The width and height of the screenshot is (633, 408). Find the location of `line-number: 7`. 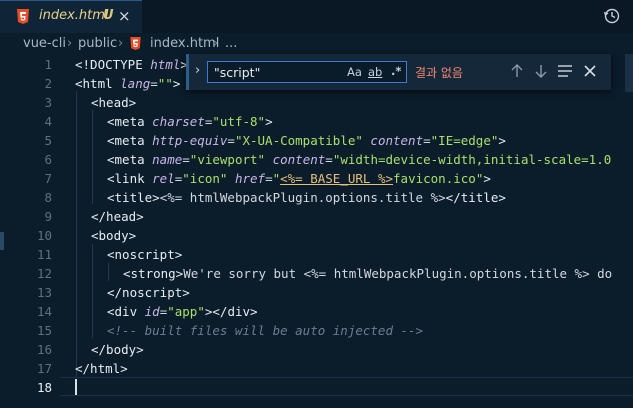

line-number: 7 is located at coordinates (48, 178).